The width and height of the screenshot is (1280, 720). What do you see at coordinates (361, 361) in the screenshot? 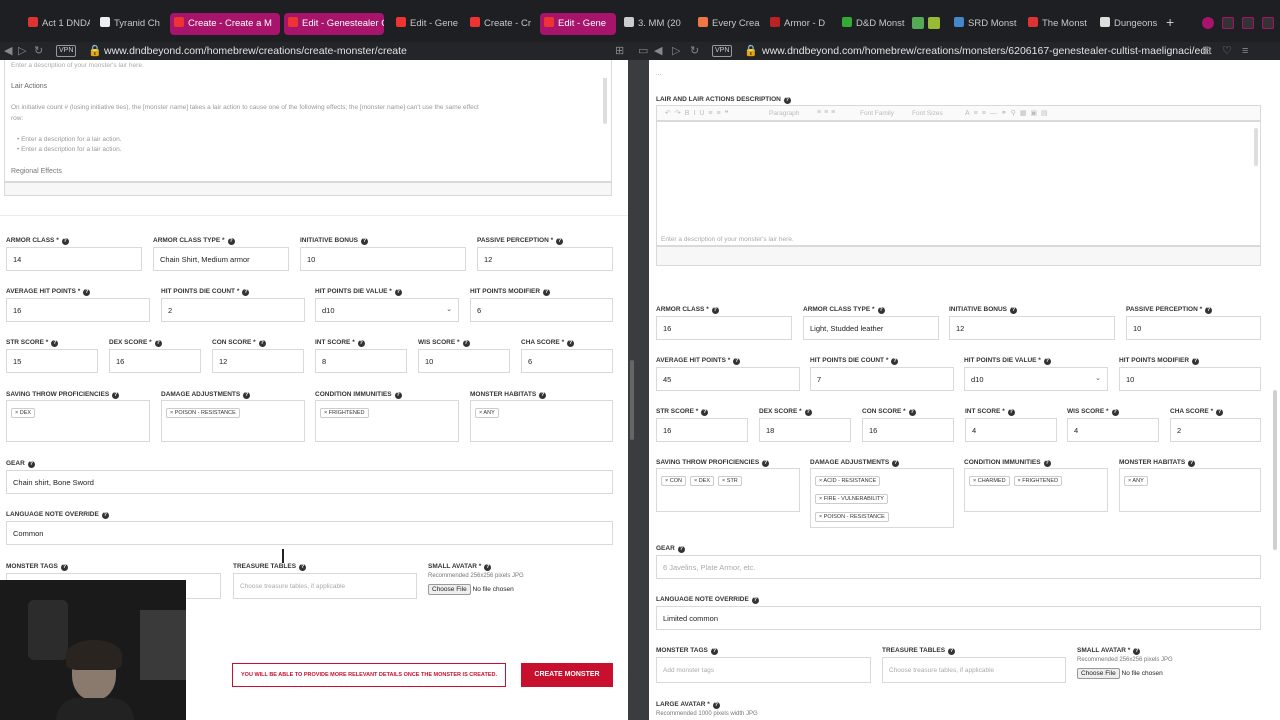
I see `int-input: 8` at bounding box center [361, 361].